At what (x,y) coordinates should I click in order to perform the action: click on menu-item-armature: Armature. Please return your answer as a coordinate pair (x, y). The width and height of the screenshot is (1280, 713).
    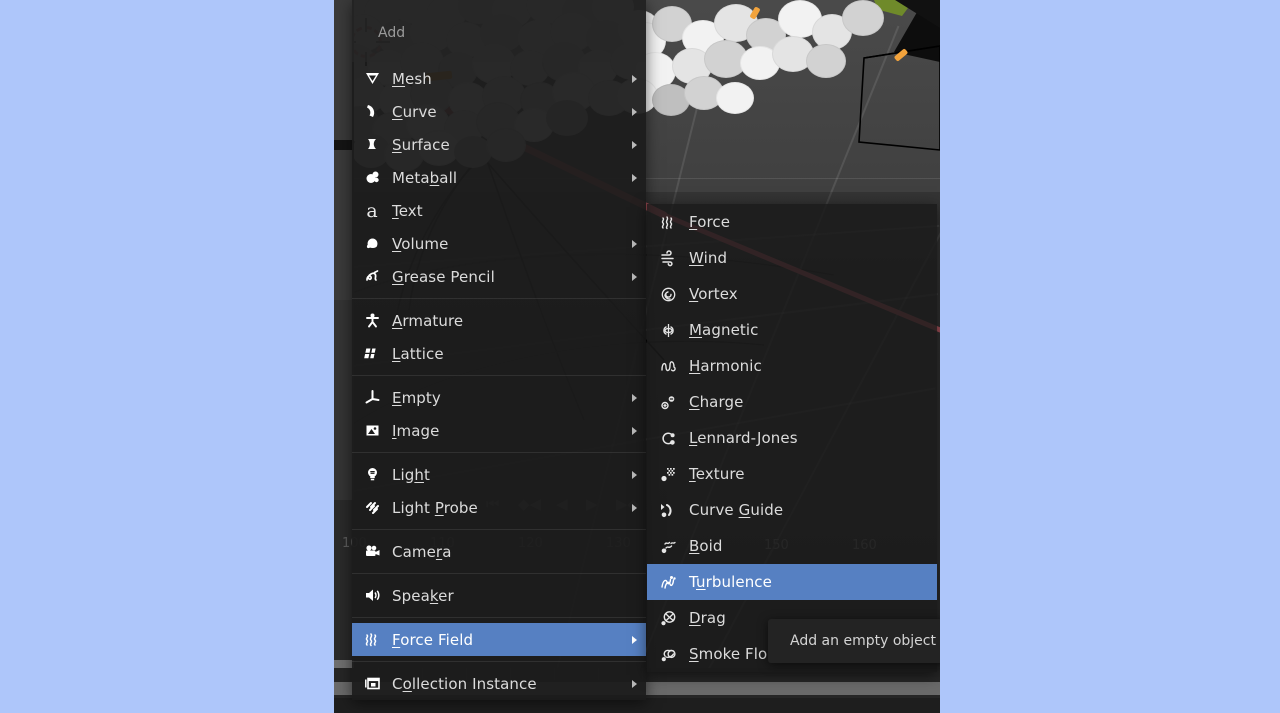
    Looking at the image, I should click on (499, 320).